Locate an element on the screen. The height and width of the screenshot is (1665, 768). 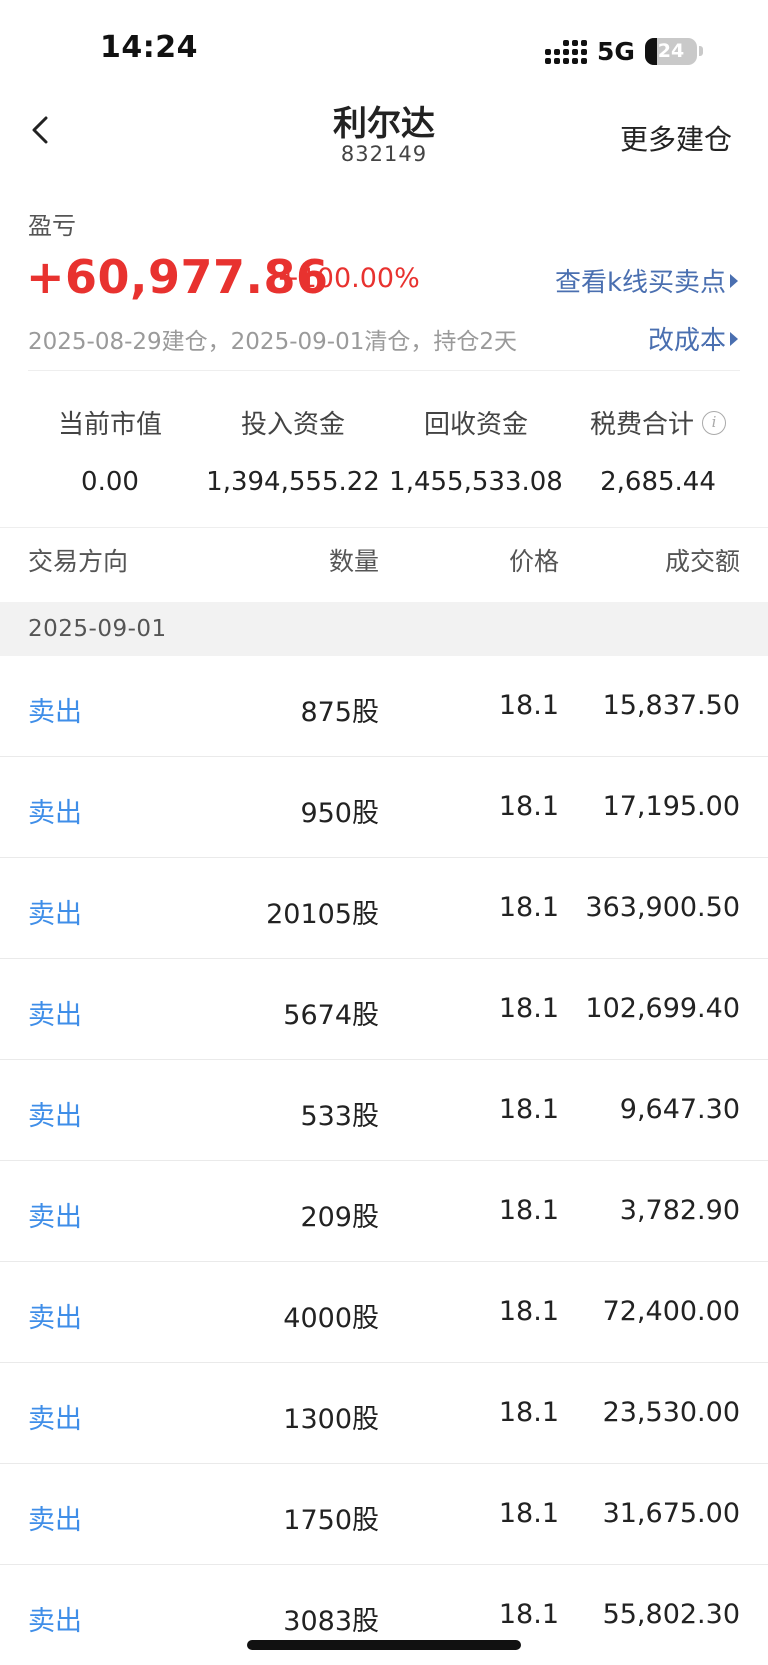
trade-amount: 23,530.00 is located at coordinates (671, 1412).